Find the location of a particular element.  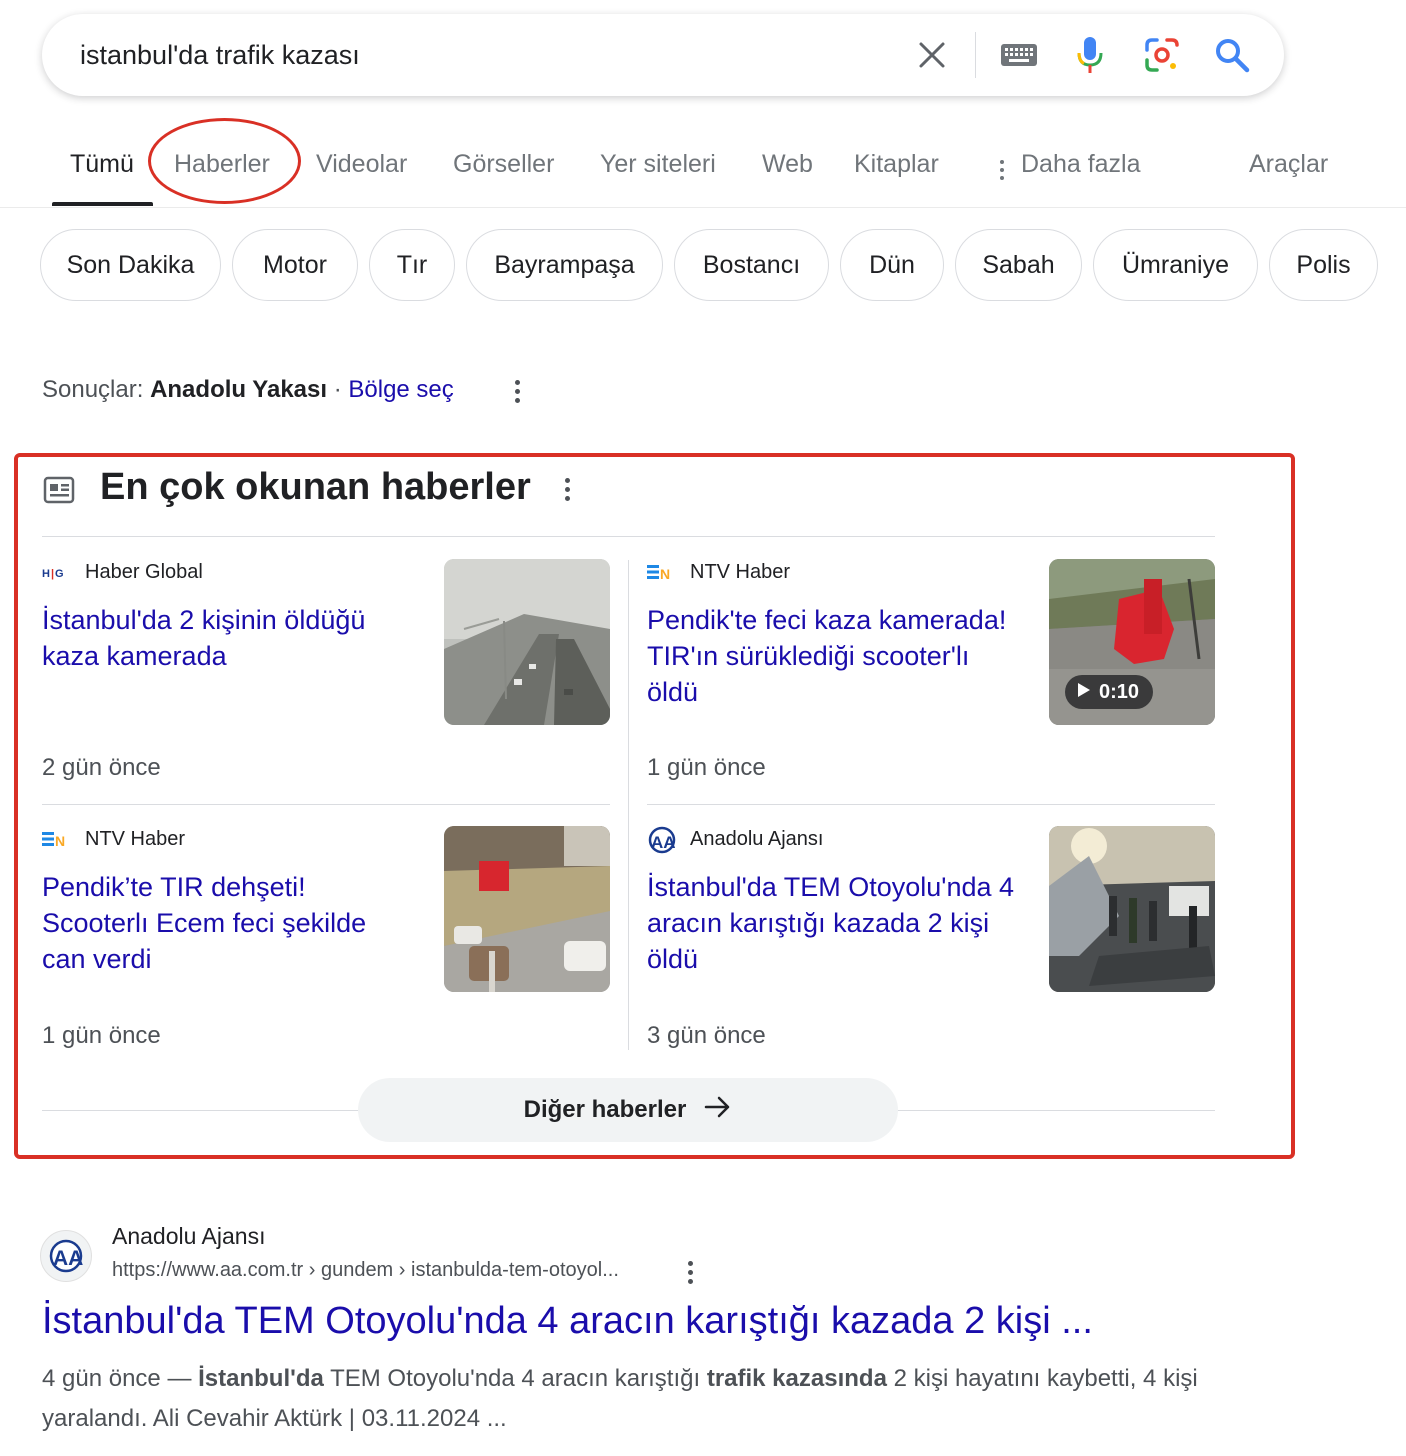

snippet-dash: — is located at coordinates (179, 1378).